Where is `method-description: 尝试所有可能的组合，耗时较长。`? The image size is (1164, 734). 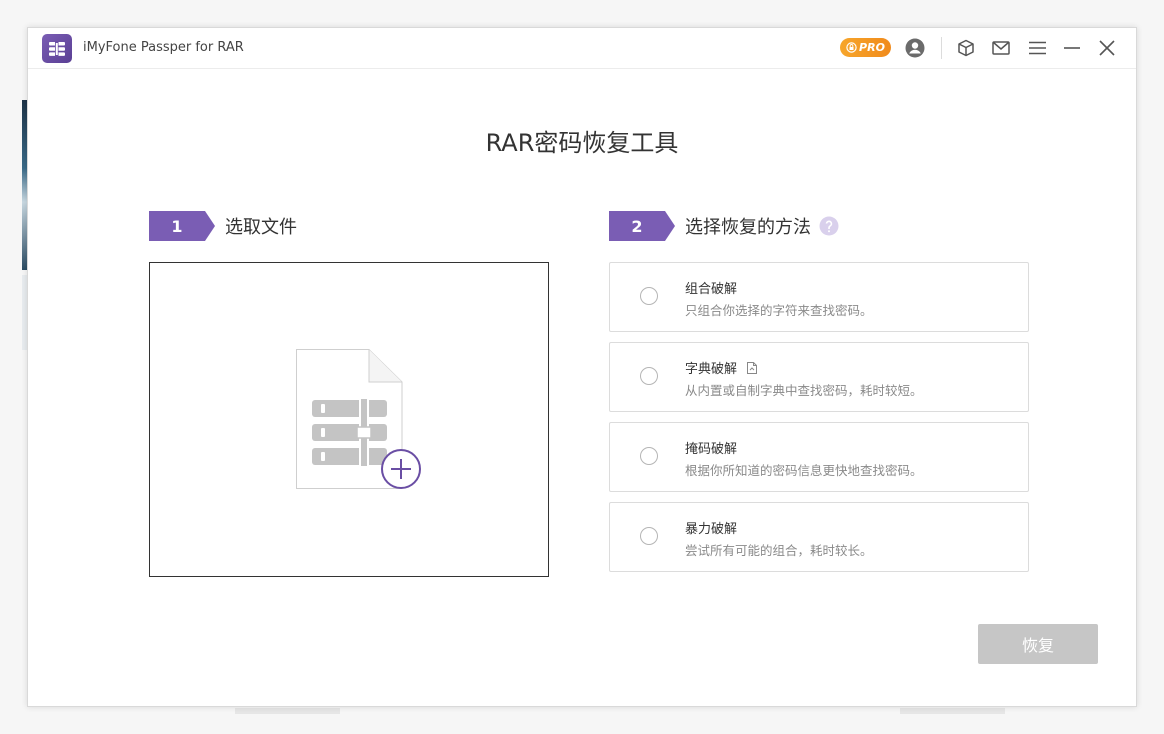
method-description: 尝试所有可能的组合，耗时较长。 is located at coordinates (779, 550).